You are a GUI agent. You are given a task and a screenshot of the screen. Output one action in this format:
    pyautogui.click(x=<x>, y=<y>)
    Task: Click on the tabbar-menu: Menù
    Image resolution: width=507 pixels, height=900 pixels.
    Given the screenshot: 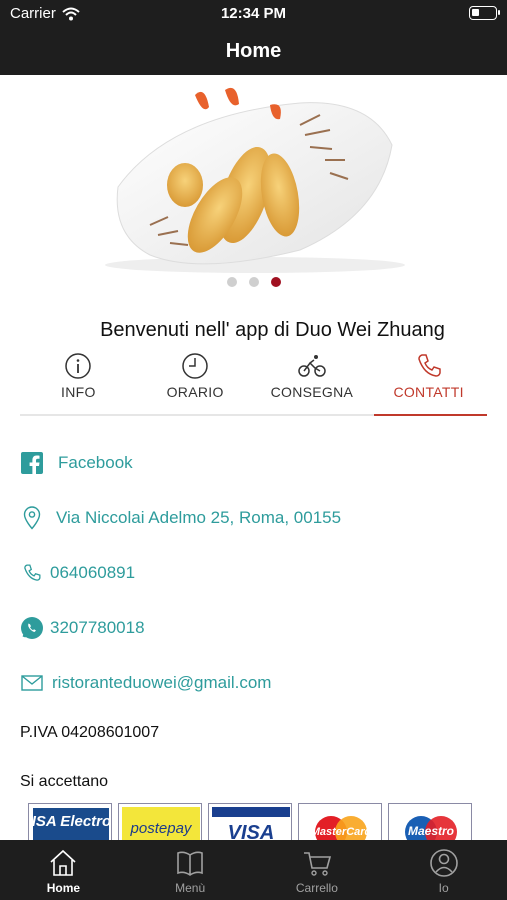 What is the action you would take?
    pyautogui.click(x=190, y=870)
    